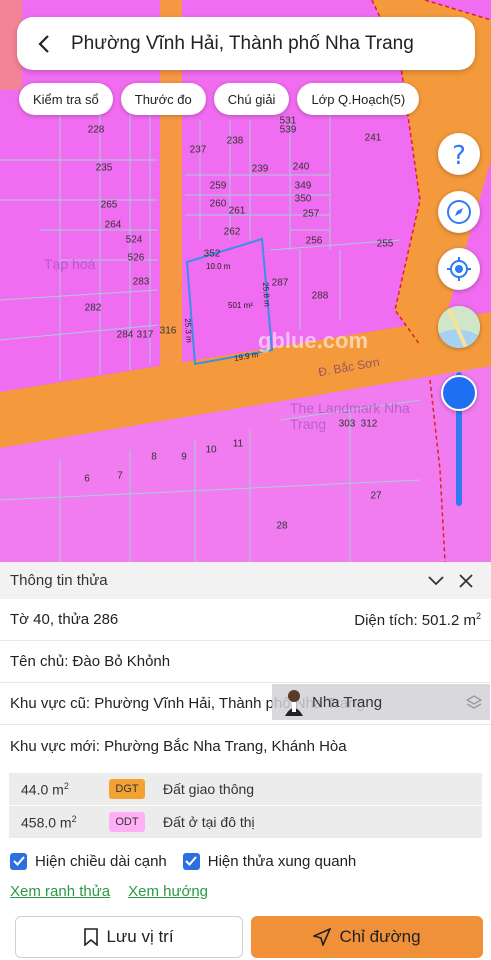 This screenshot has height=960, width=491. What do you see at coordinates (134, 240) in the screenshot?
I see `parcel-number-label: 524` at bounding box center [134, 240].